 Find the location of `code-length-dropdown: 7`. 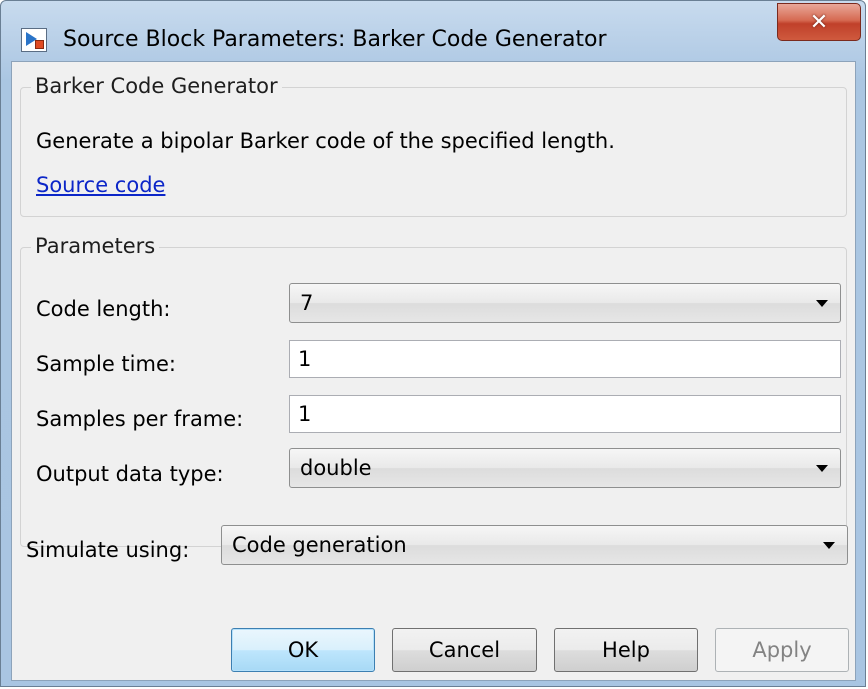

code-length-dropdown: 7 is located at coordinates (565, 303).